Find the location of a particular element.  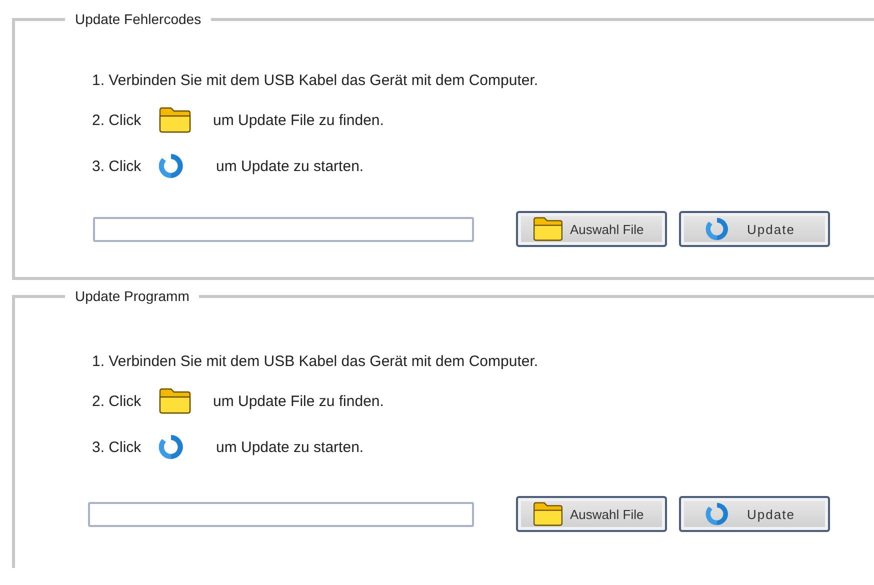

group-title: Update Programm is located at coordinates (132, 296).